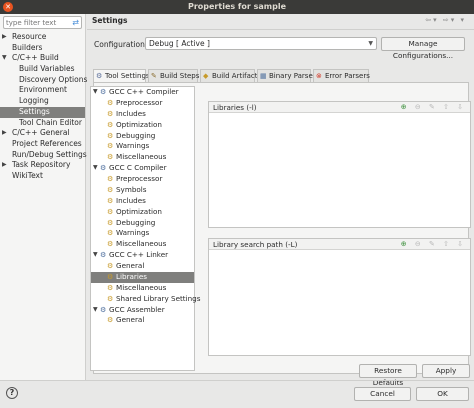  What do you see at coordinates (237, 380) in the screenshot?
I see `footer-separator` at bounding box center [237, 380].